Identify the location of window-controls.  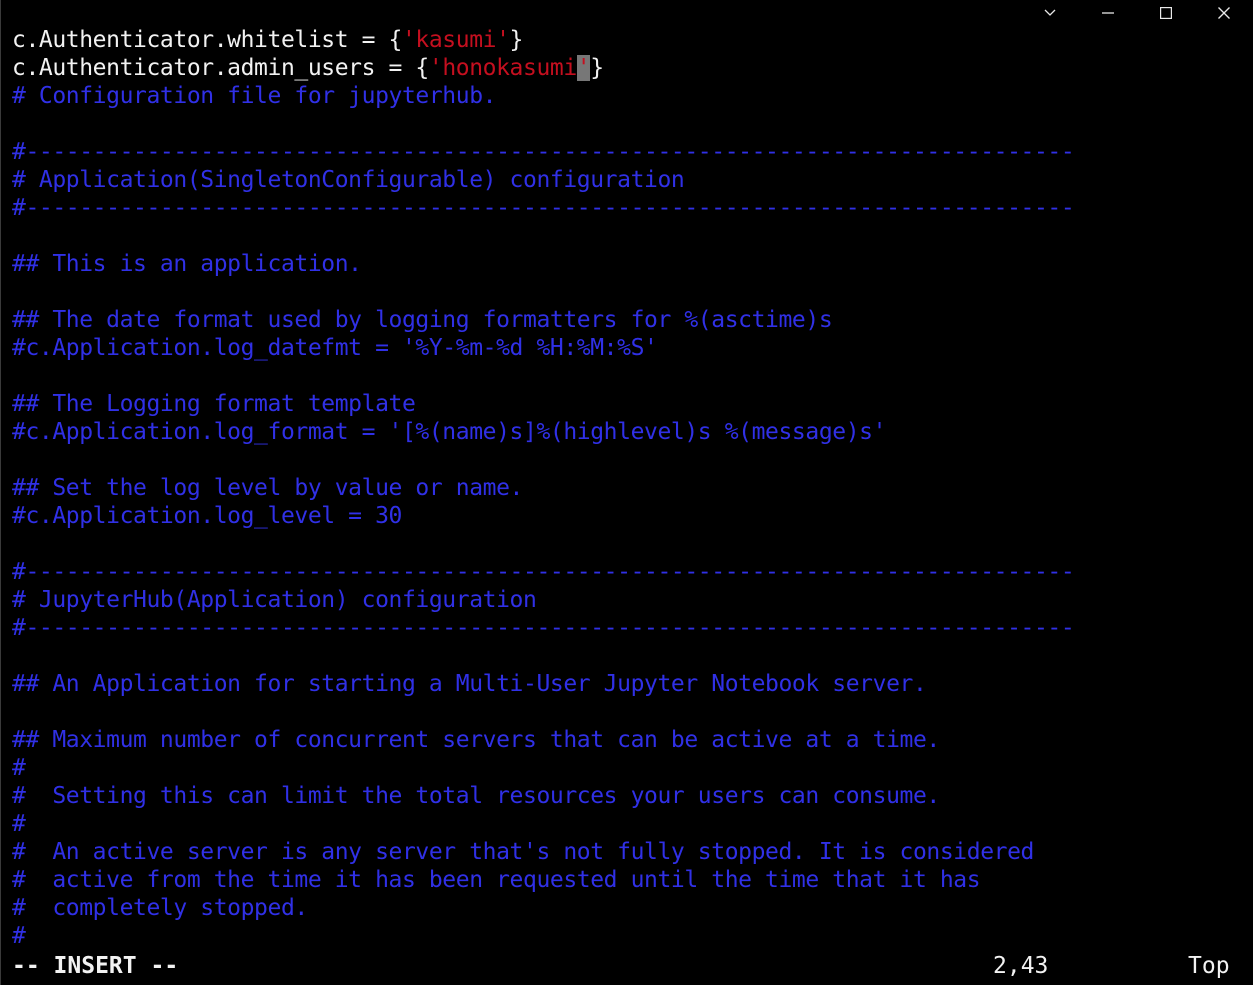
(1137, 13).